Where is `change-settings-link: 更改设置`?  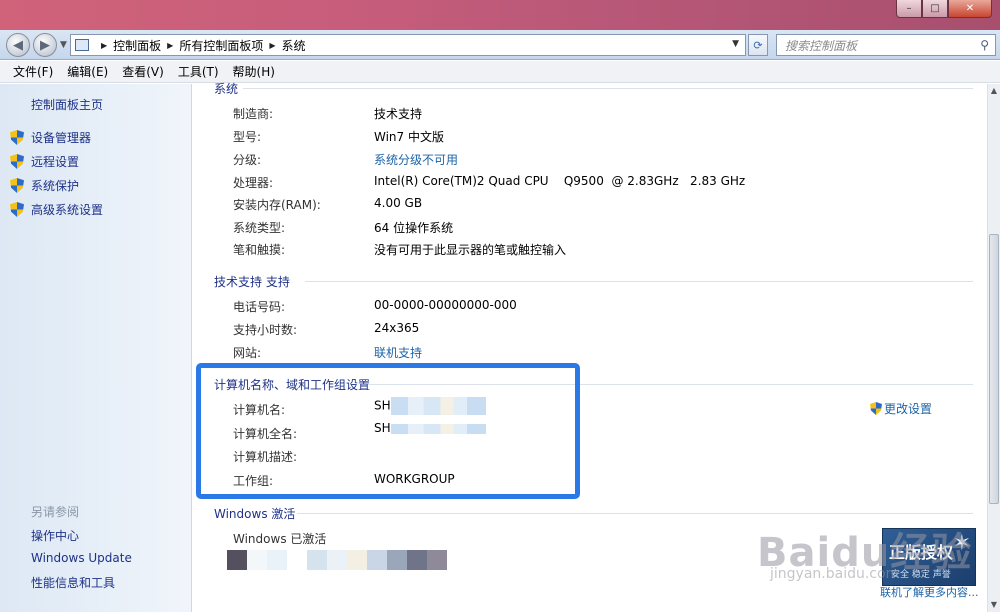
change-settings-link: 更改设置 is located at coordinates (901, 408).